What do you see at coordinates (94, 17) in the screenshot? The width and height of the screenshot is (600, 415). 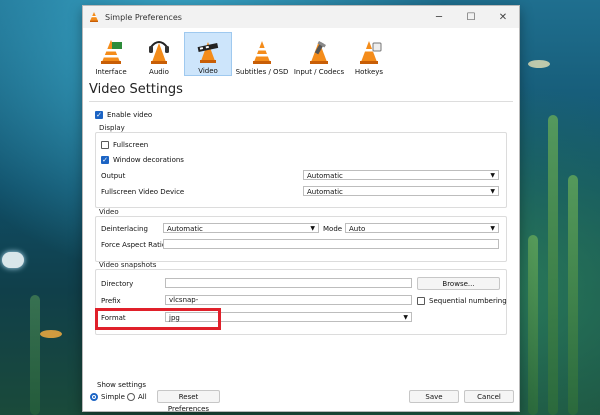 I see `vlc-cone-icon` at bounding box center [94, 17].